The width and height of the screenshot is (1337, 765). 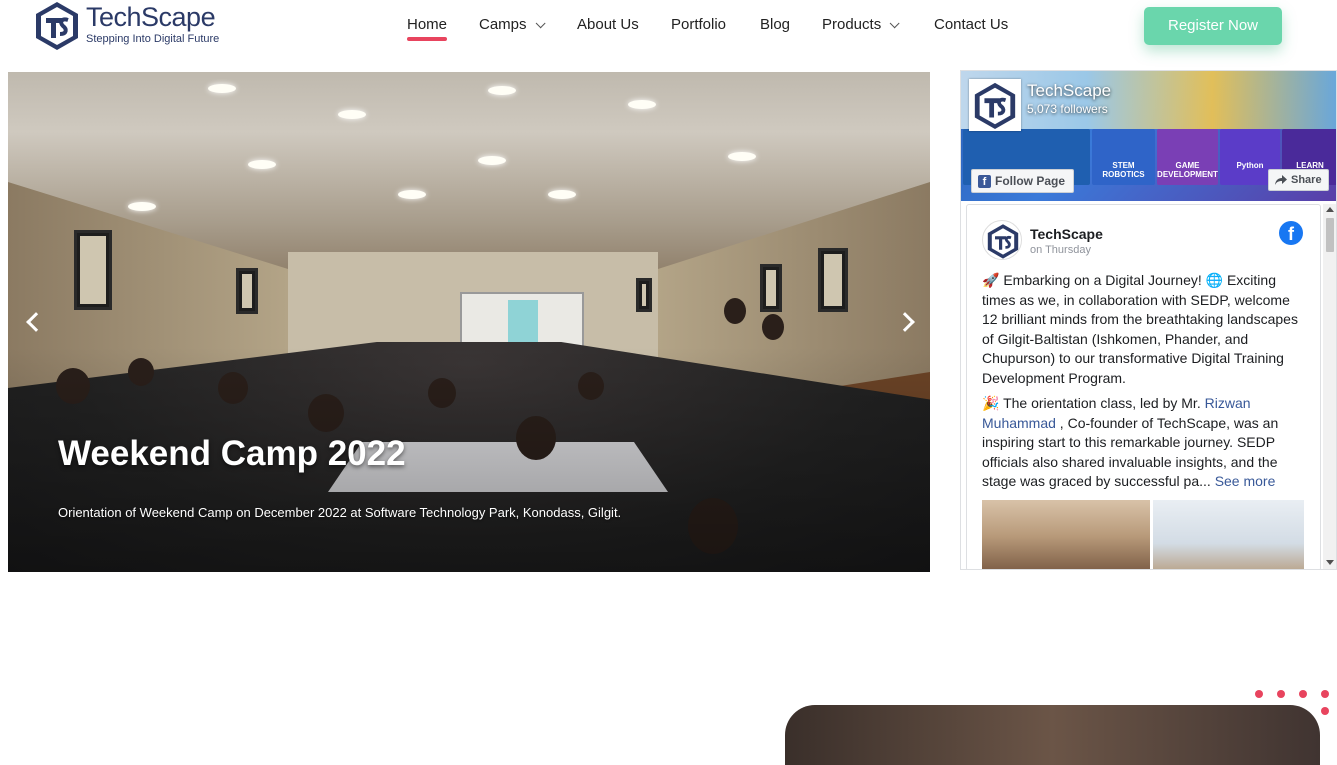 I want to click on facebook-page-avatar, so click(x=995, y=105).